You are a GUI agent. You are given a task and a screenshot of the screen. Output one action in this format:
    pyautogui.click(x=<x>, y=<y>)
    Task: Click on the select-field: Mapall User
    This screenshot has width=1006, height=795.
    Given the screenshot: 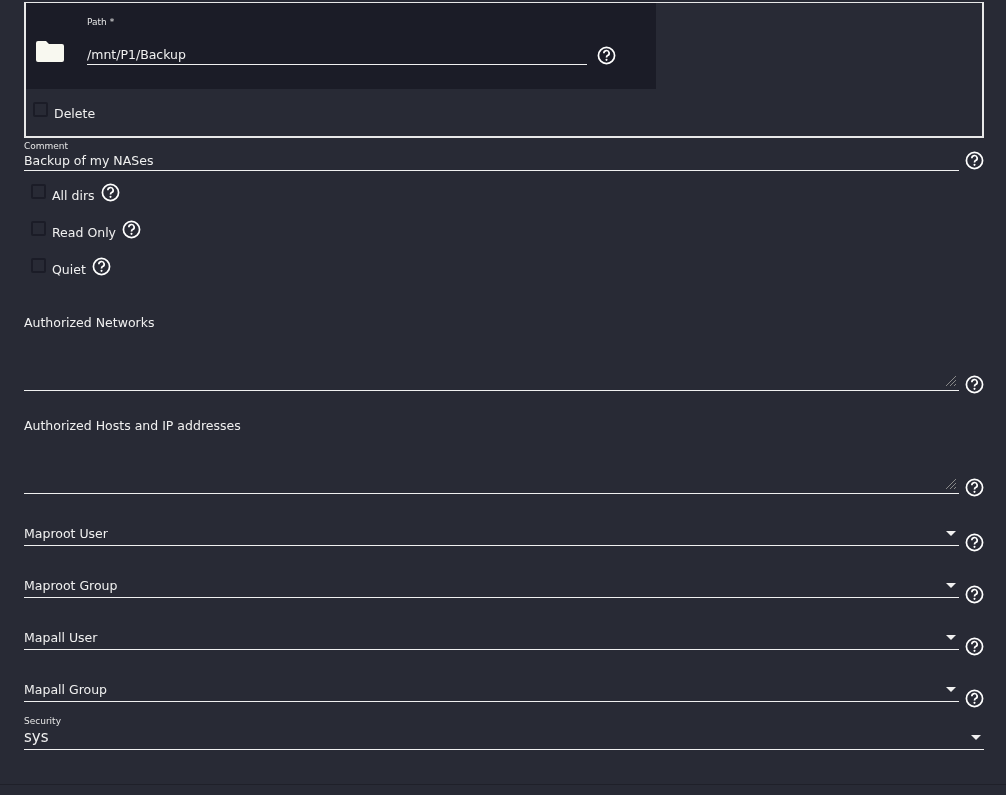 What is the action you would take?
    pyautogui.click(x=491, y=640)
    